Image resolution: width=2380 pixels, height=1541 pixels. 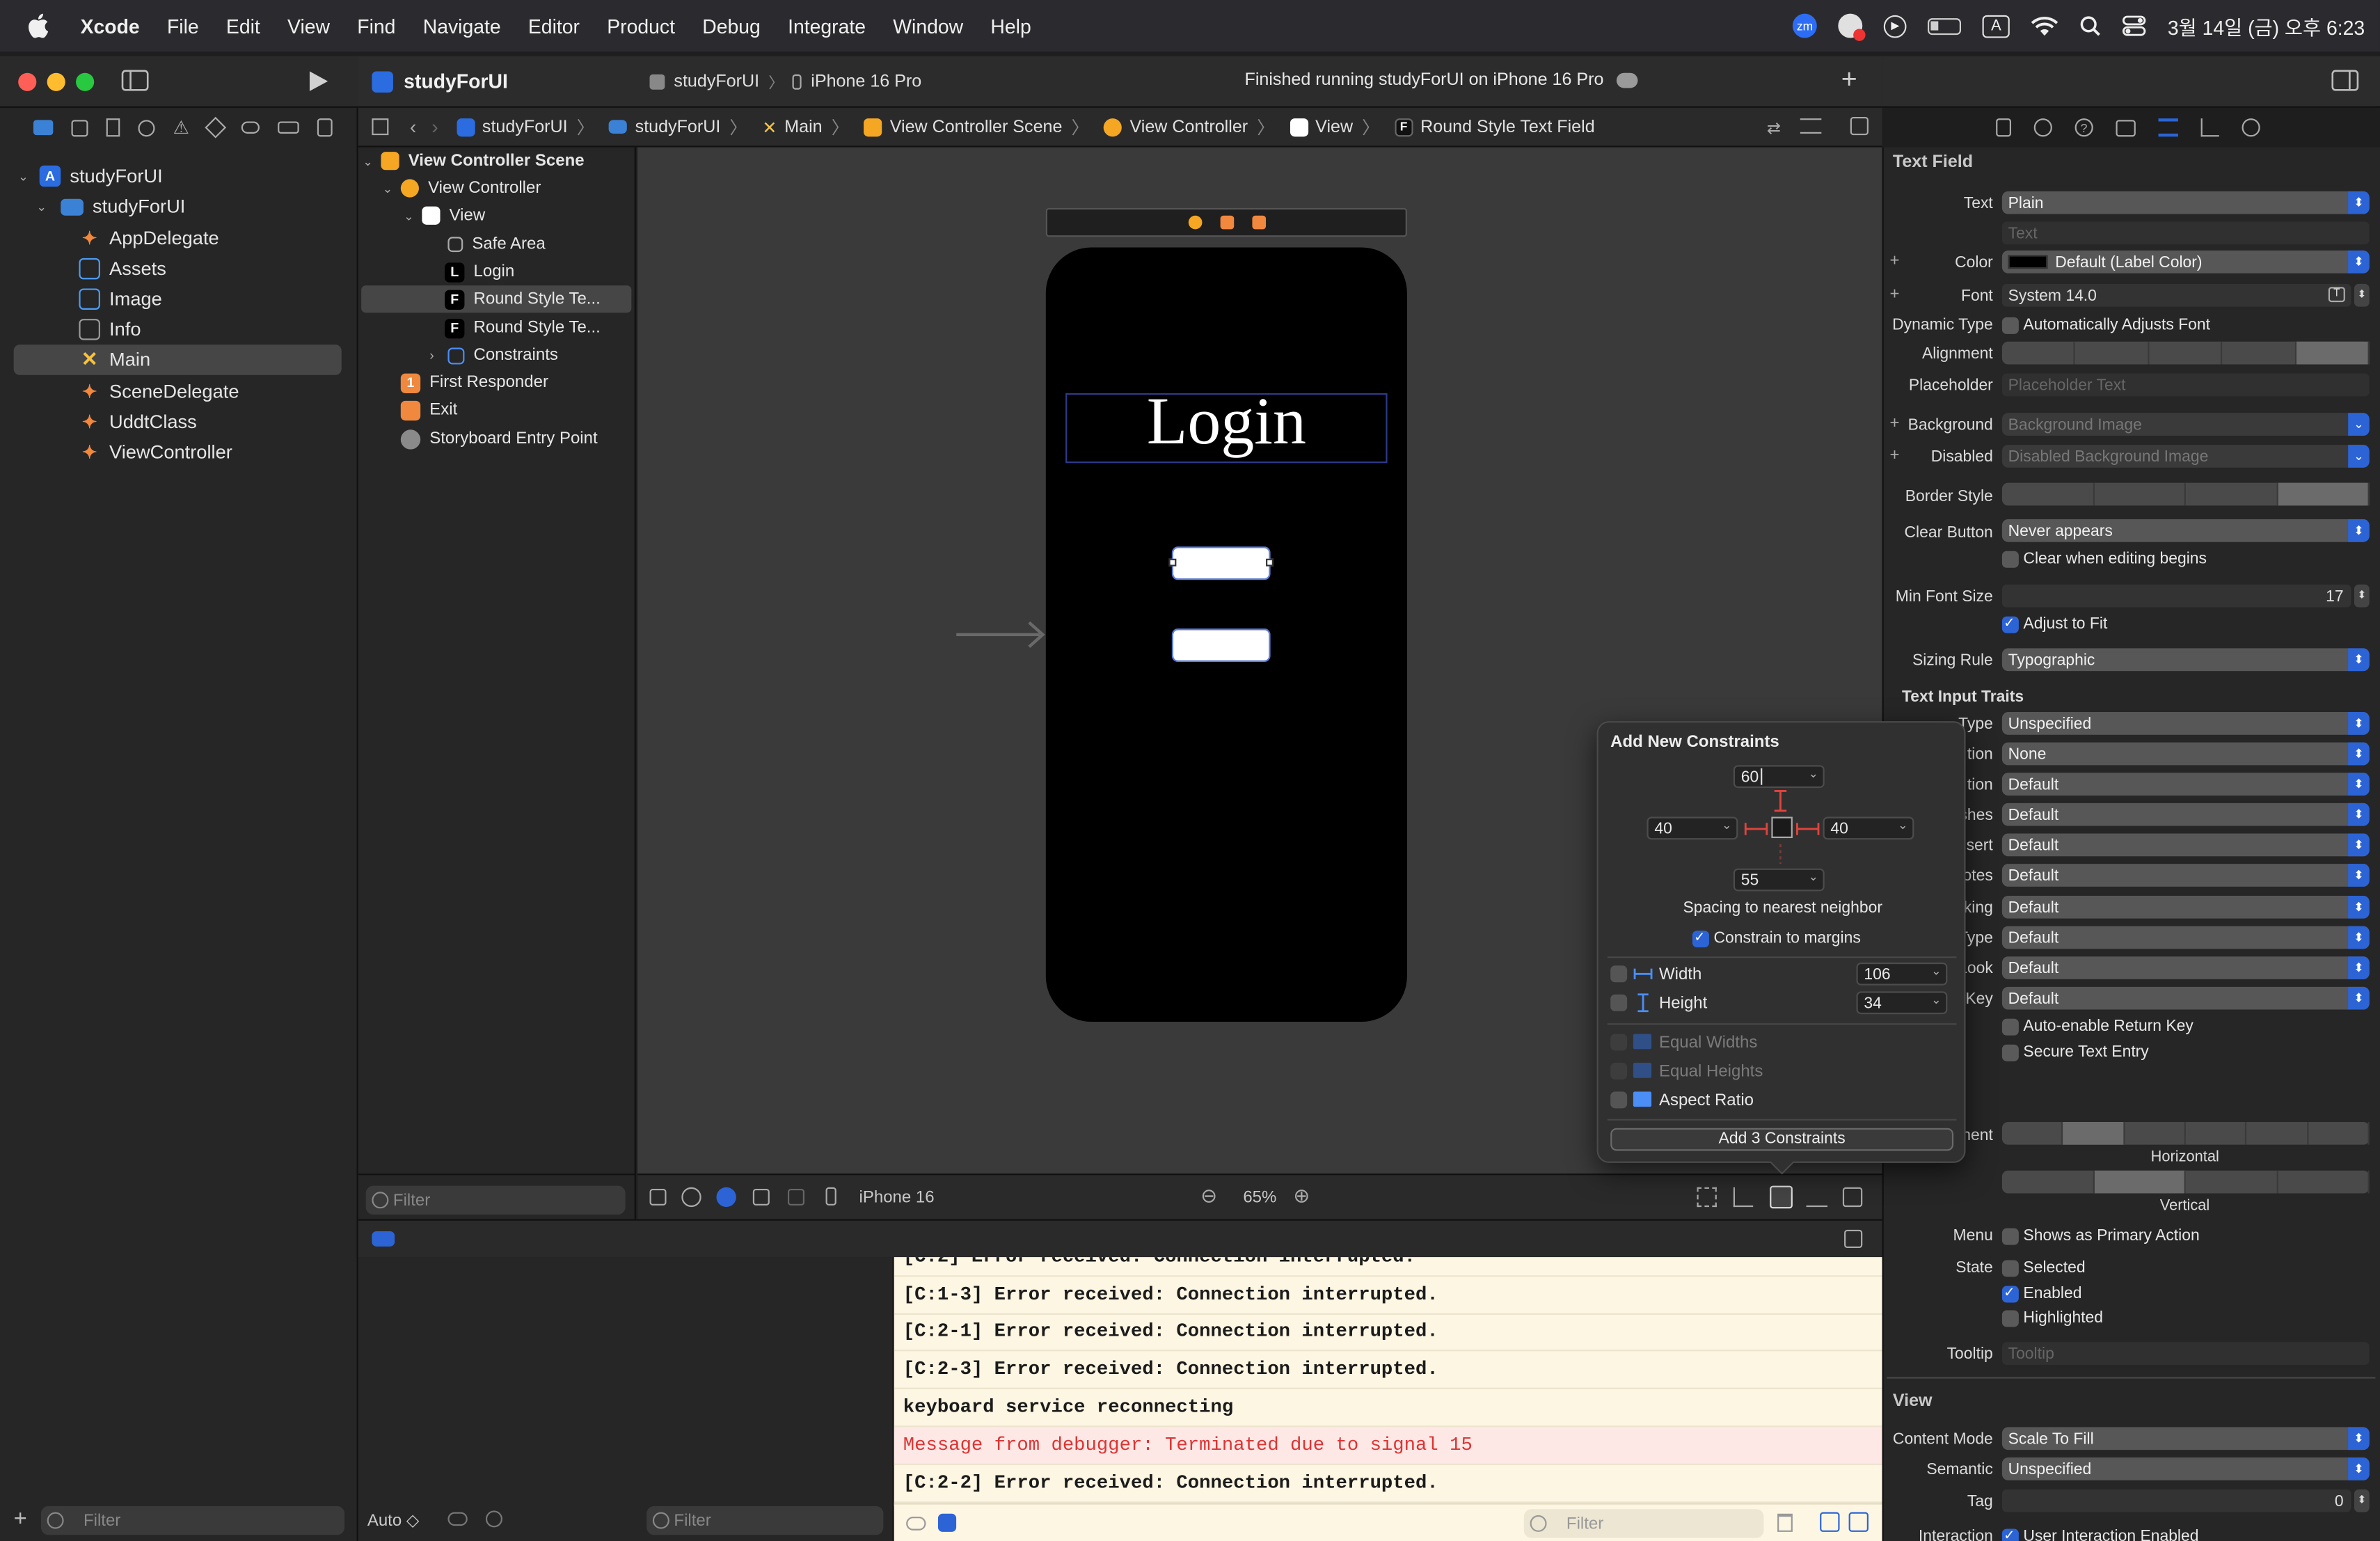 I want to click on app-menu: Xcode, so click(x=110, y=26).